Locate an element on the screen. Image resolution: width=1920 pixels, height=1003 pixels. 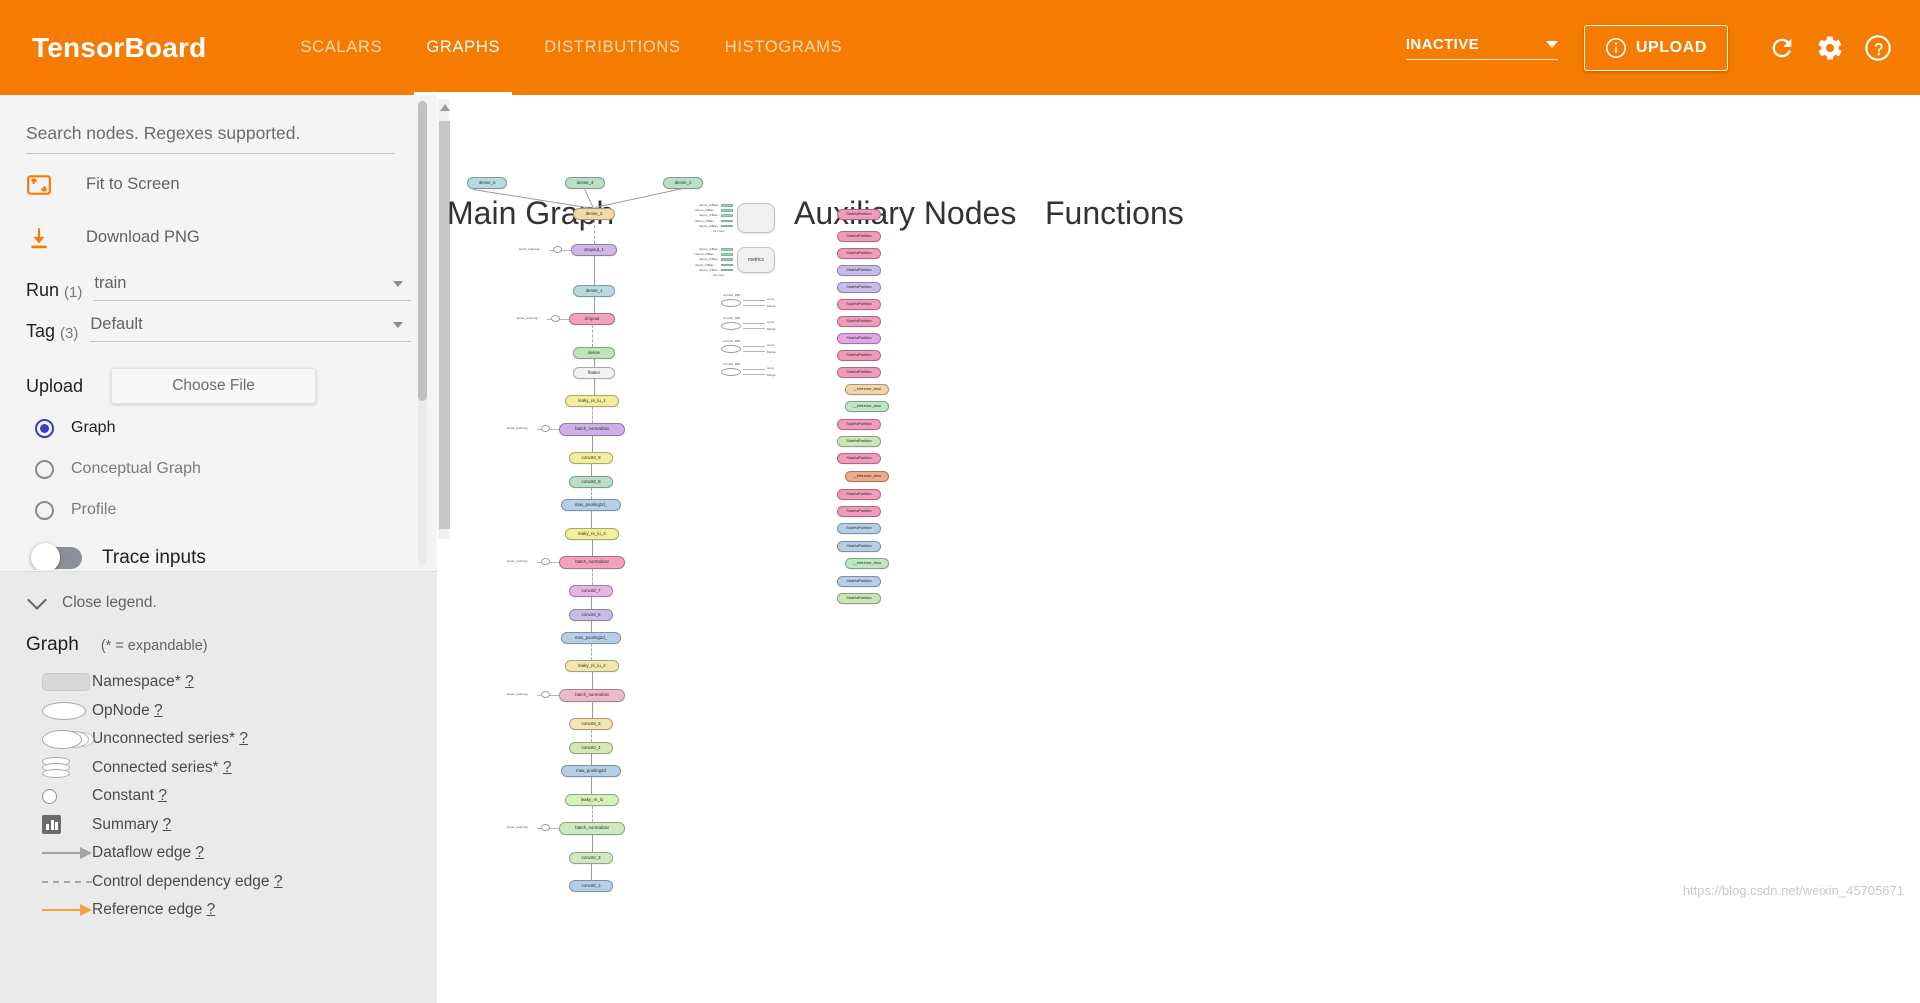
download-png-button: Download PNG is located at coordinates (218, 237).